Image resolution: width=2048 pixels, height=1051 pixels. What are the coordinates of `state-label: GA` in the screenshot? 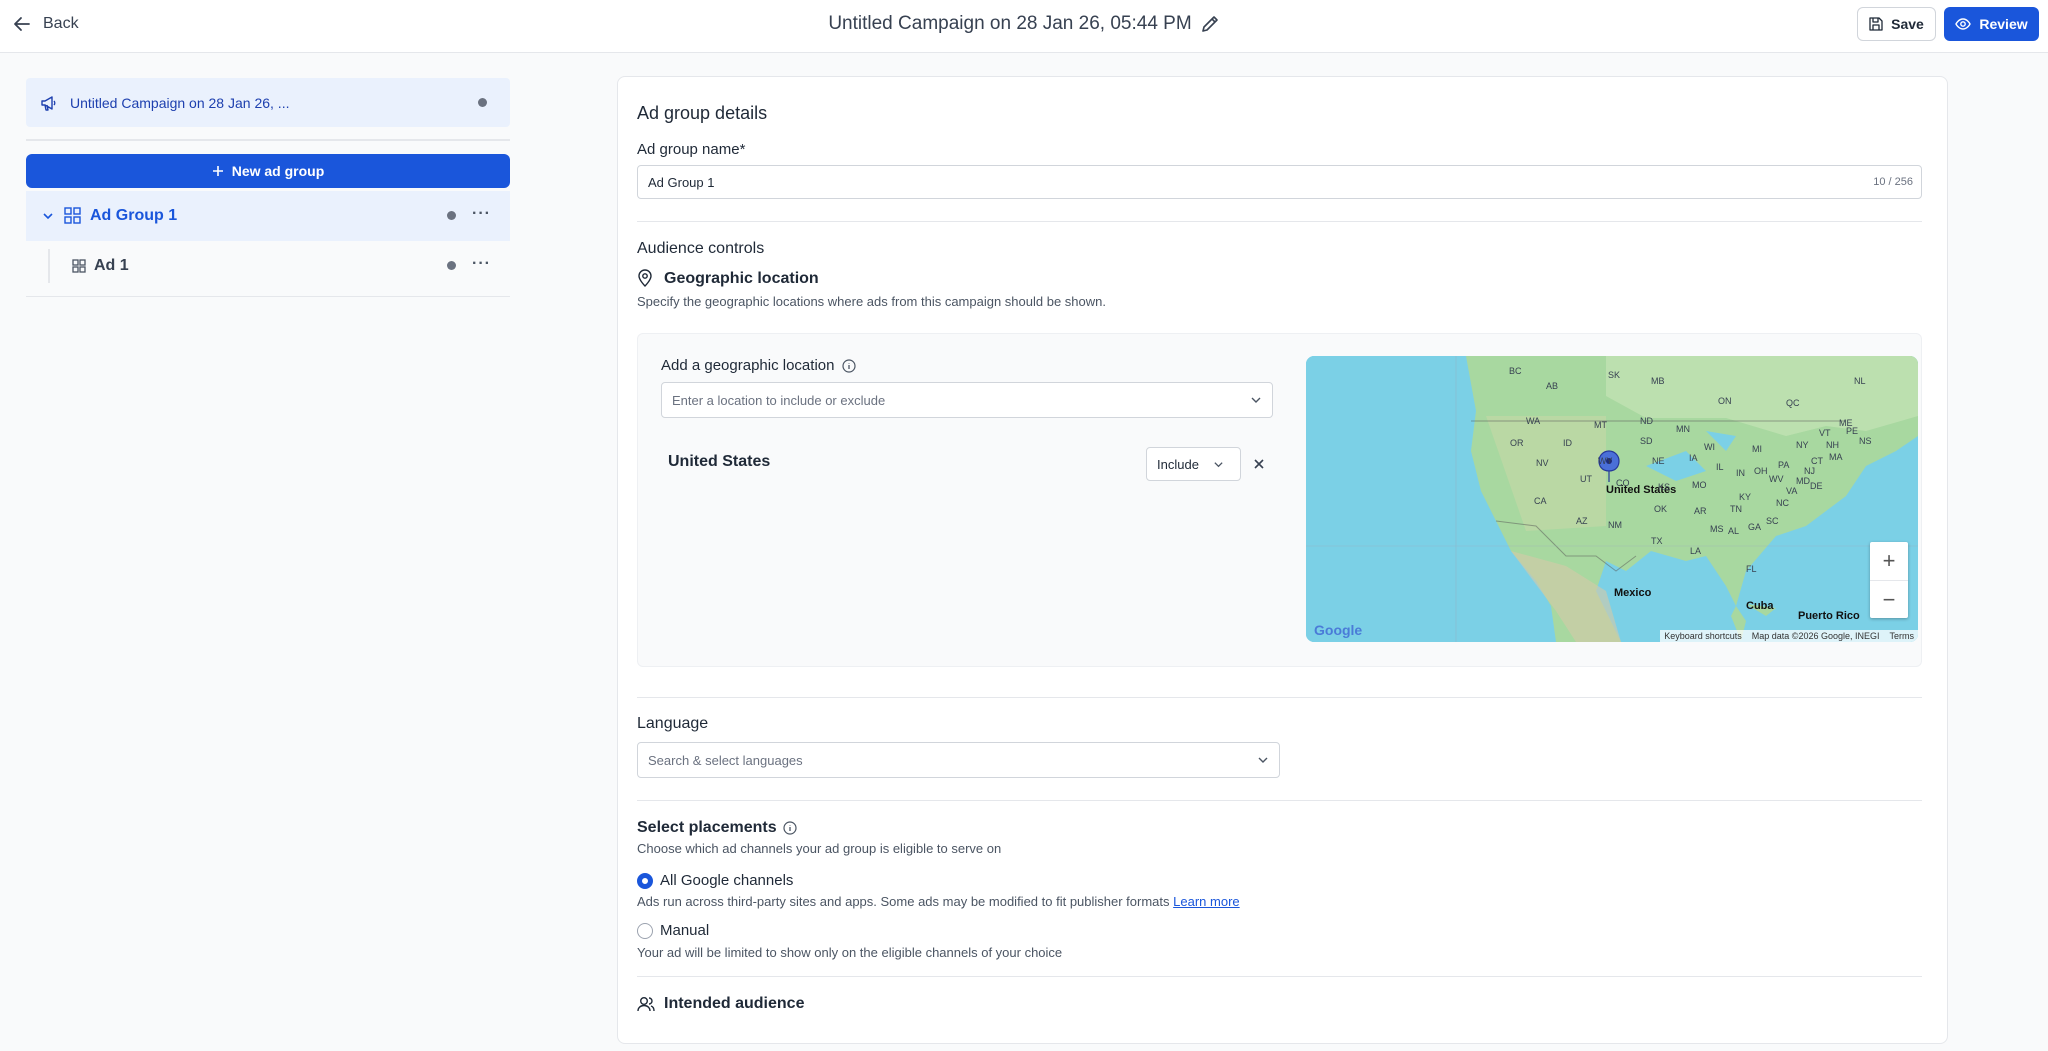 It's located at (1755, 527).